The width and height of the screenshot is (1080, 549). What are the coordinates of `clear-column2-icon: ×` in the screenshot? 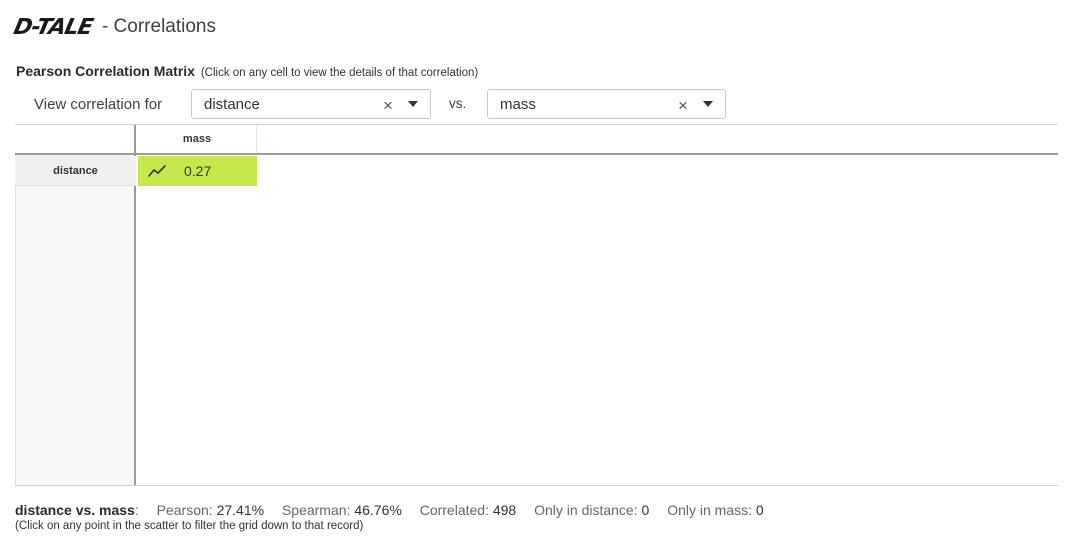 It's located at (683, 106).